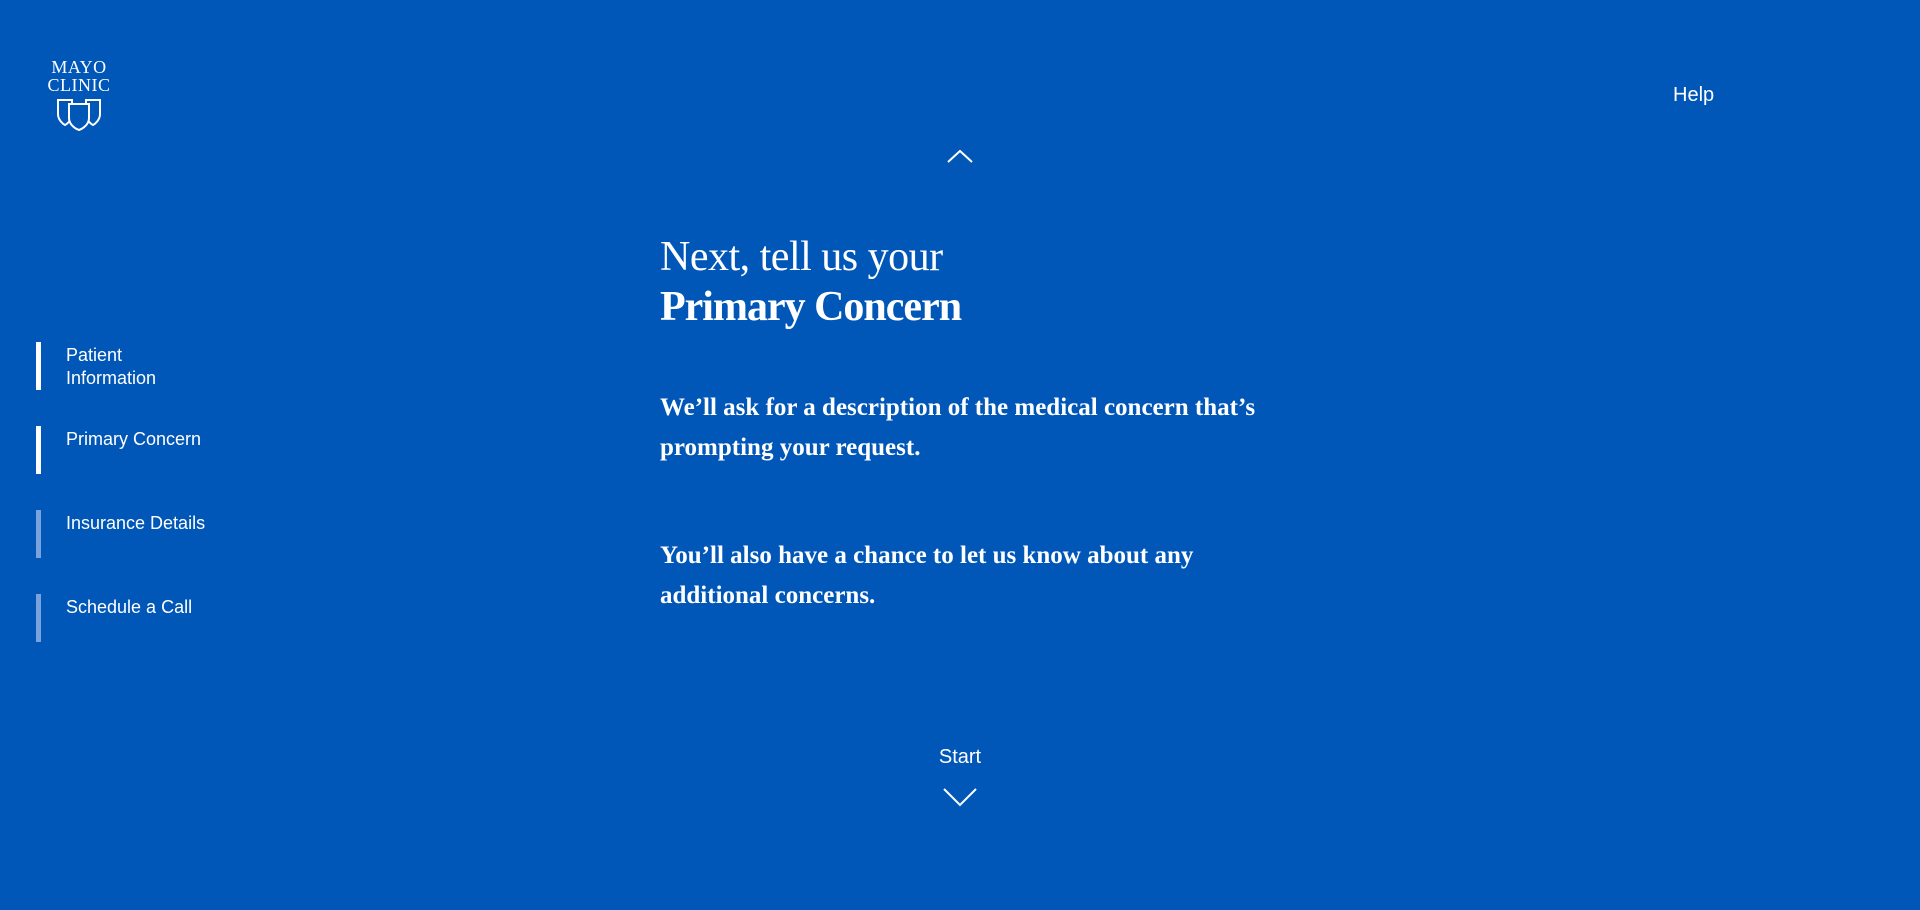  What do you see at coordinates (79, 67) in the screenshot?
I see `logo-line1: MAYO` at bounding box center [79, 67].